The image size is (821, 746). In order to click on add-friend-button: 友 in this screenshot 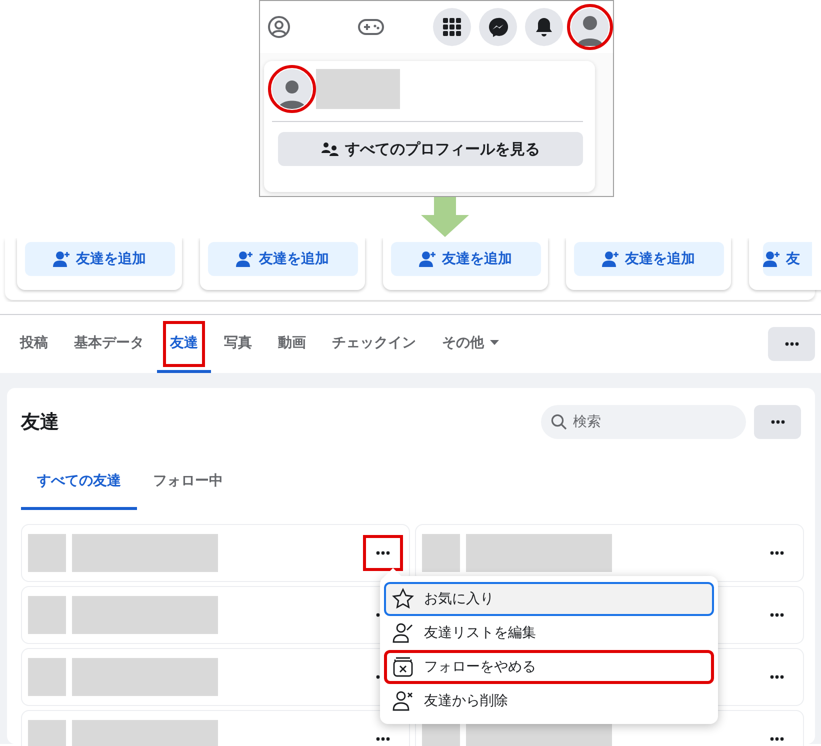, I will do `click(787, 259)`.